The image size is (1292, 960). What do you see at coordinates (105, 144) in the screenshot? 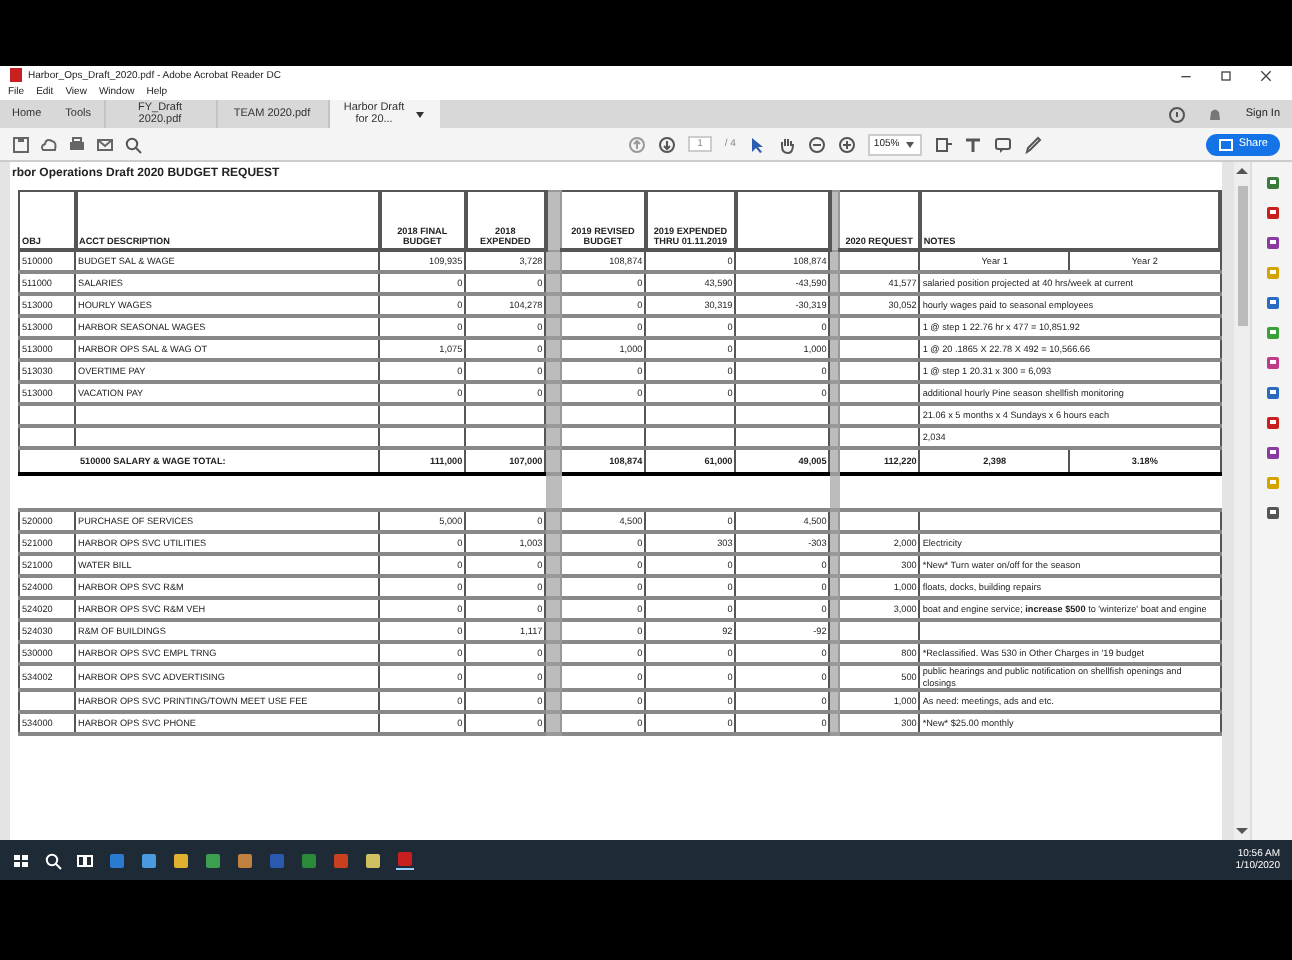
I see `mail-icon` at bounding box center [105, 144].